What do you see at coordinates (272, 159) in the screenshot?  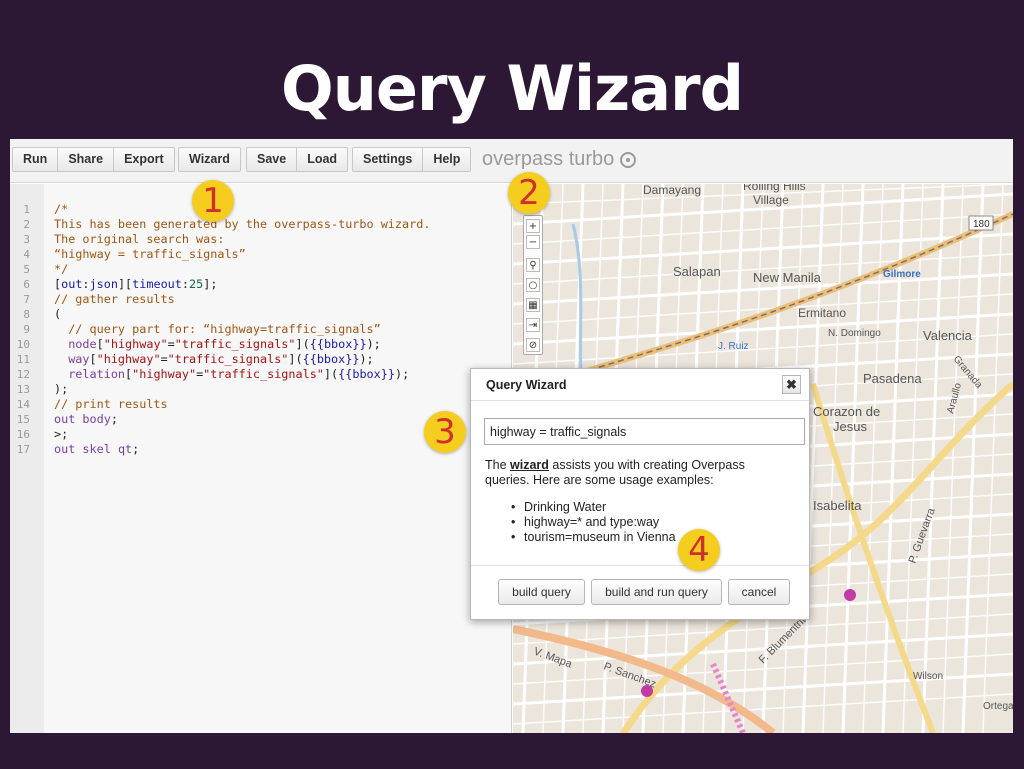 I see `save-button: Save` at bounding box center [272, 159].